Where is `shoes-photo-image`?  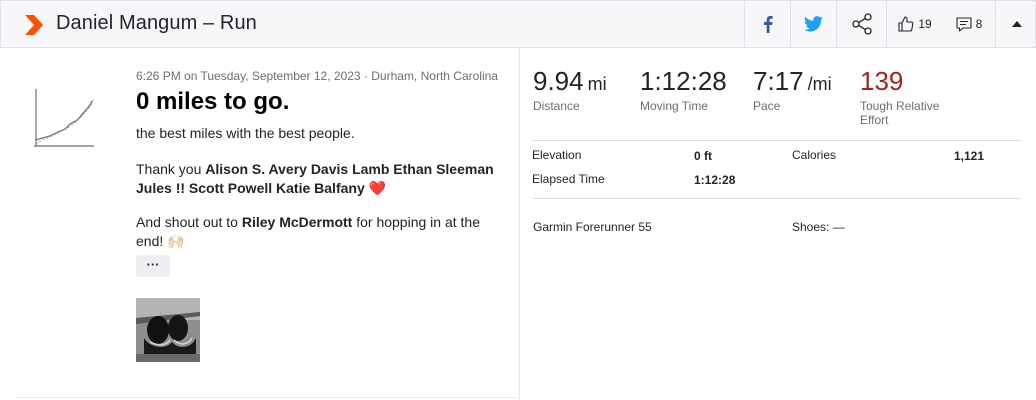 shoes-photo-image is located at coordinates (168, 330).